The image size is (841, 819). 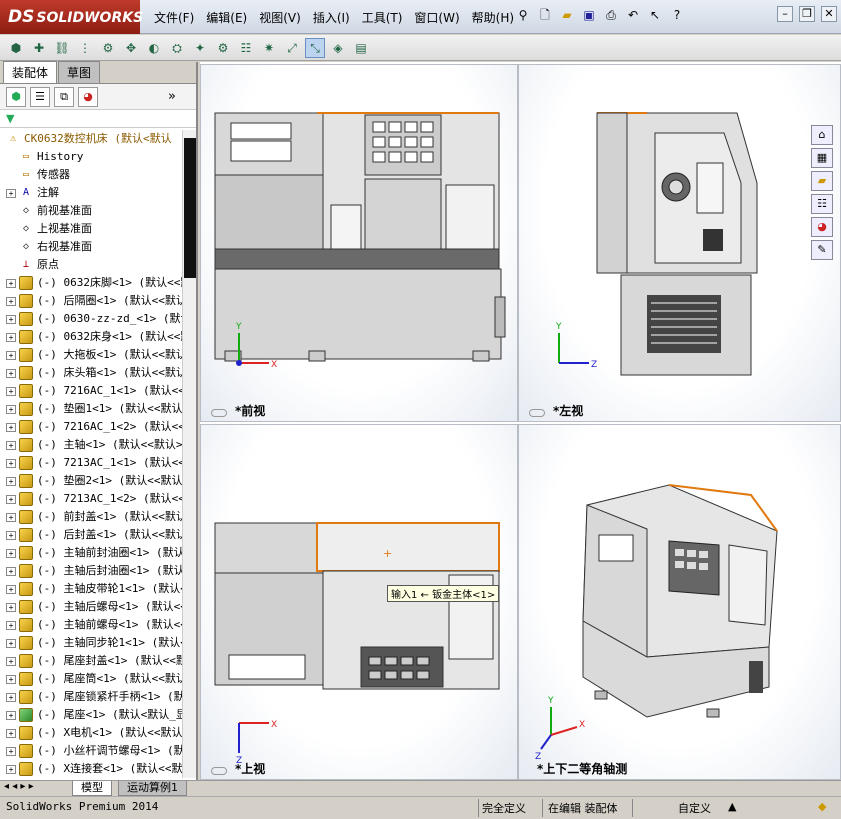 What do you see at coordinates (545, 15) in the screenshot?
I see `new-document-icon: 🗋` at bounding box center [545, 15].